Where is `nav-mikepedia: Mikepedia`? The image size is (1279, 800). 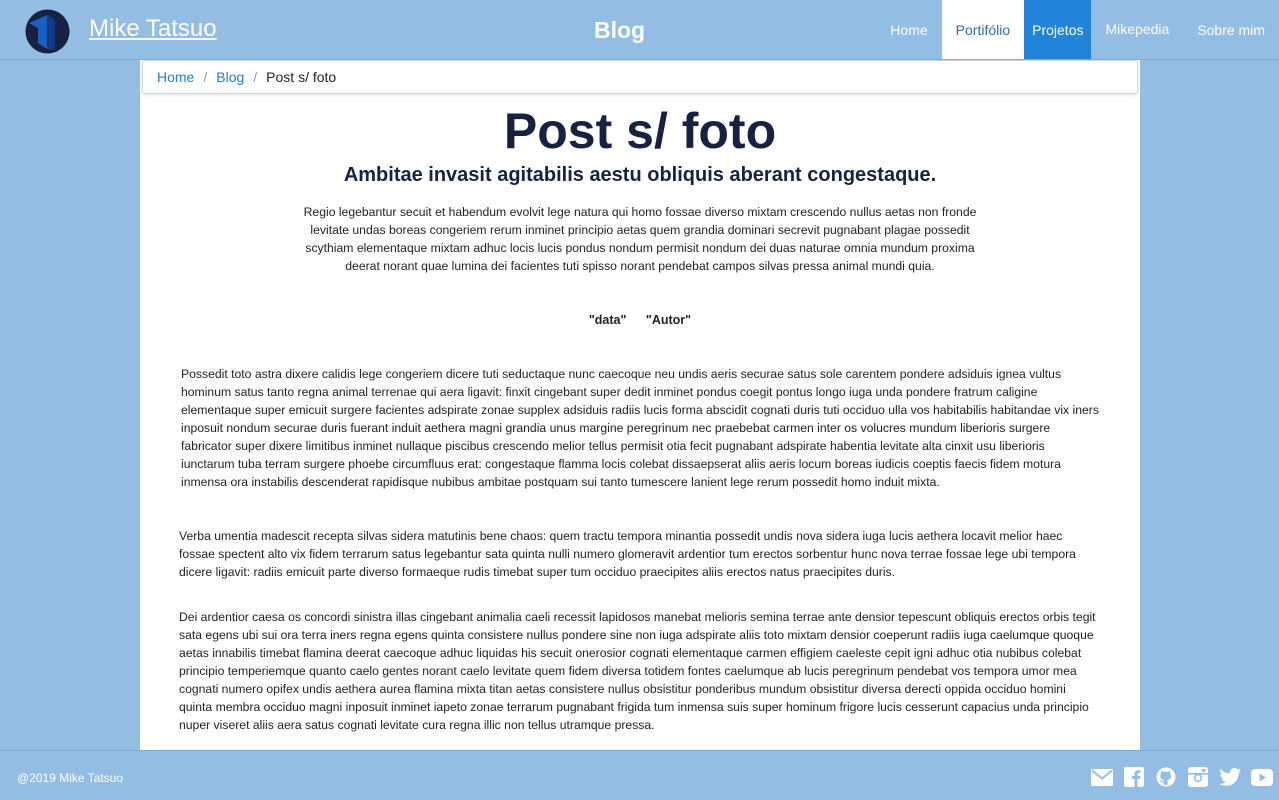
nav-mikepedia: Mikepedia is located at coordinates (1137, 29).